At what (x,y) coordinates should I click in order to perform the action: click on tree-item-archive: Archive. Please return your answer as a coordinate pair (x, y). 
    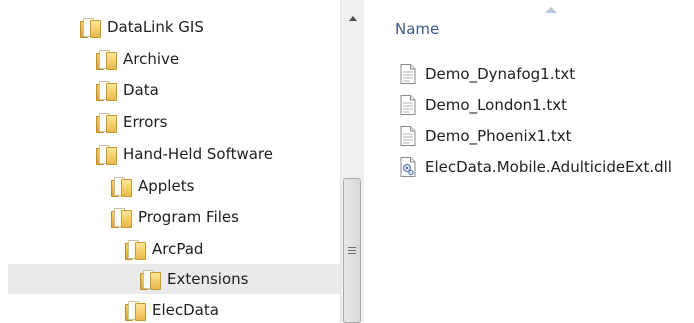
    Looking at the image, I should click on (174, 59).